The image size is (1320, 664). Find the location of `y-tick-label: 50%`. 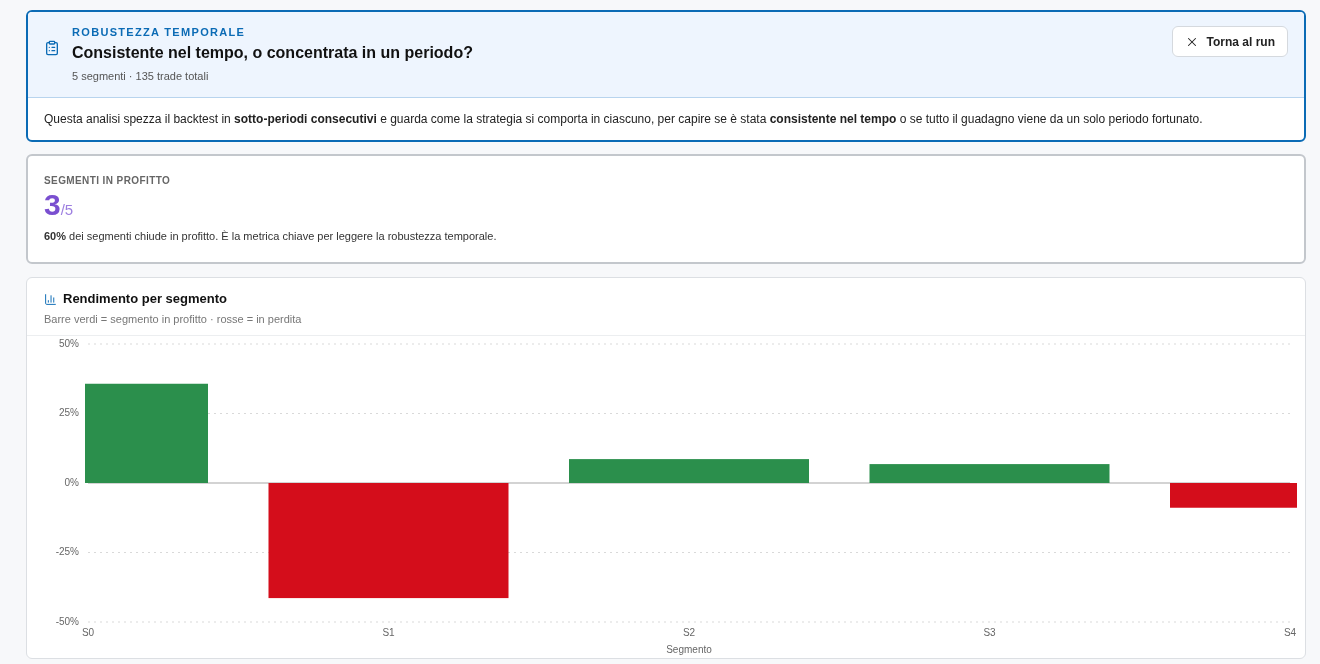

y-tick-label: 50% is located at coordinates (69, 343).